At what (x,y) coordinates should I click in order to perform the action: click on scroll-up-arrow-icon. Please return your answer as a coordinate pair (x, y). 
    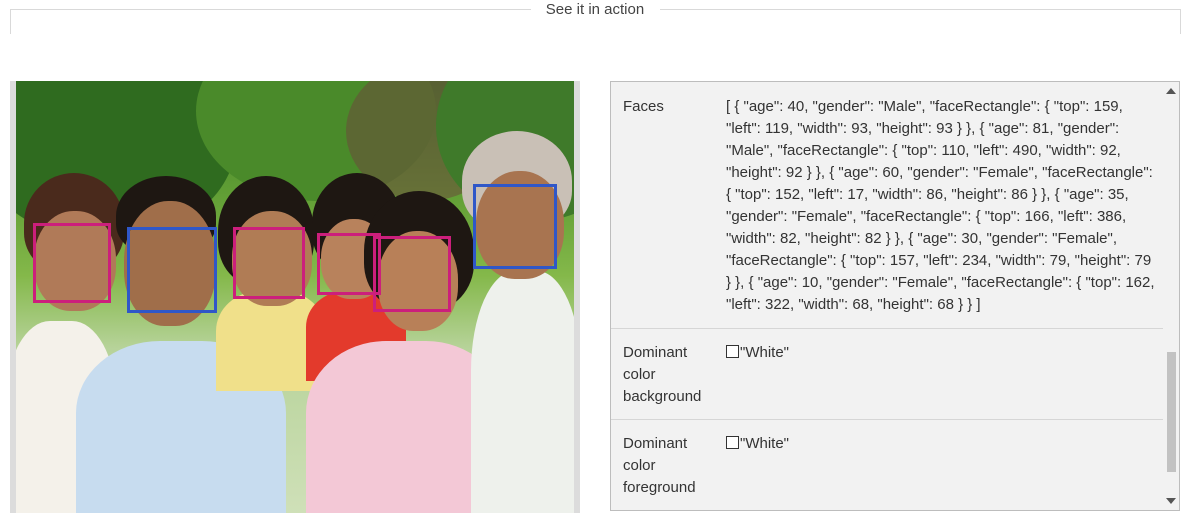
    Looking at the image, I should click on (1171, 91).